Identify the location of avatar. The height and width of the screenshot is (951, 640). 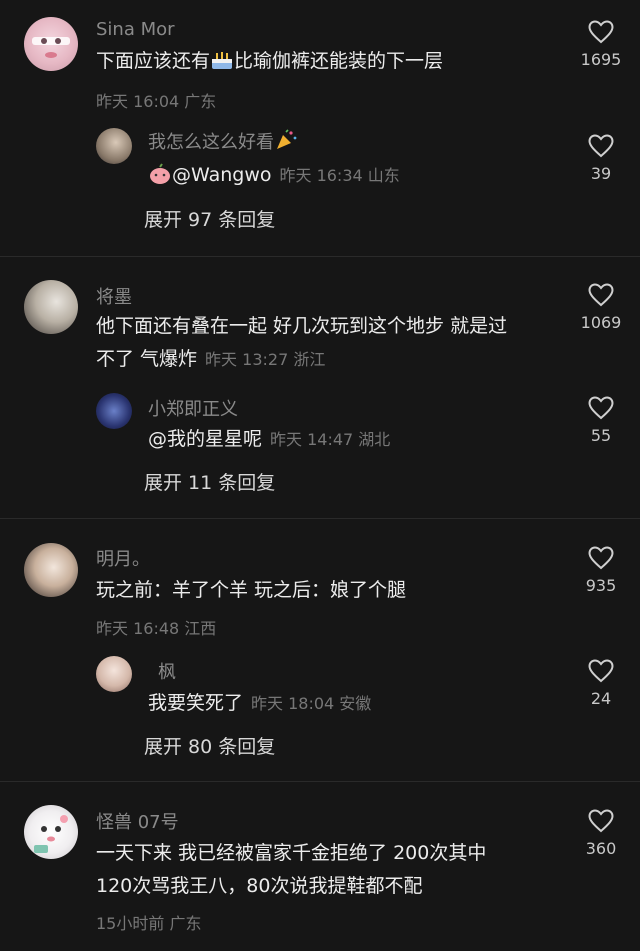
(51, 832).